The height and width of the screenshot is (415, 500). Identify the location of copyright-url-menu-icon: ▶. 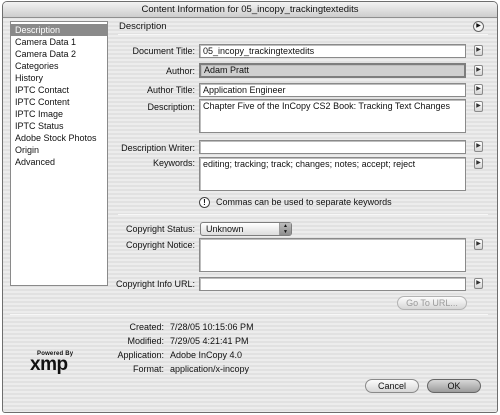
(478, 283).